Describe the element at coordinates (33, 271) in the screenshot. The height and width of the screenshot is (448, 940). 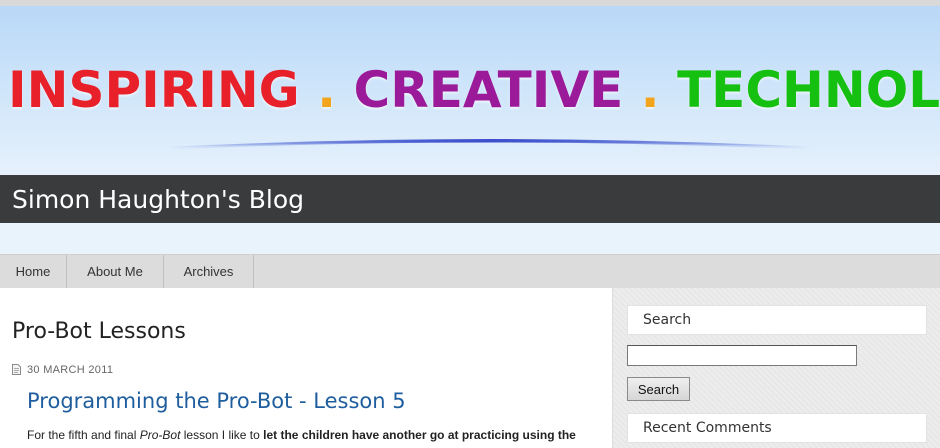
I see `nav-item-home: Home` at that location.